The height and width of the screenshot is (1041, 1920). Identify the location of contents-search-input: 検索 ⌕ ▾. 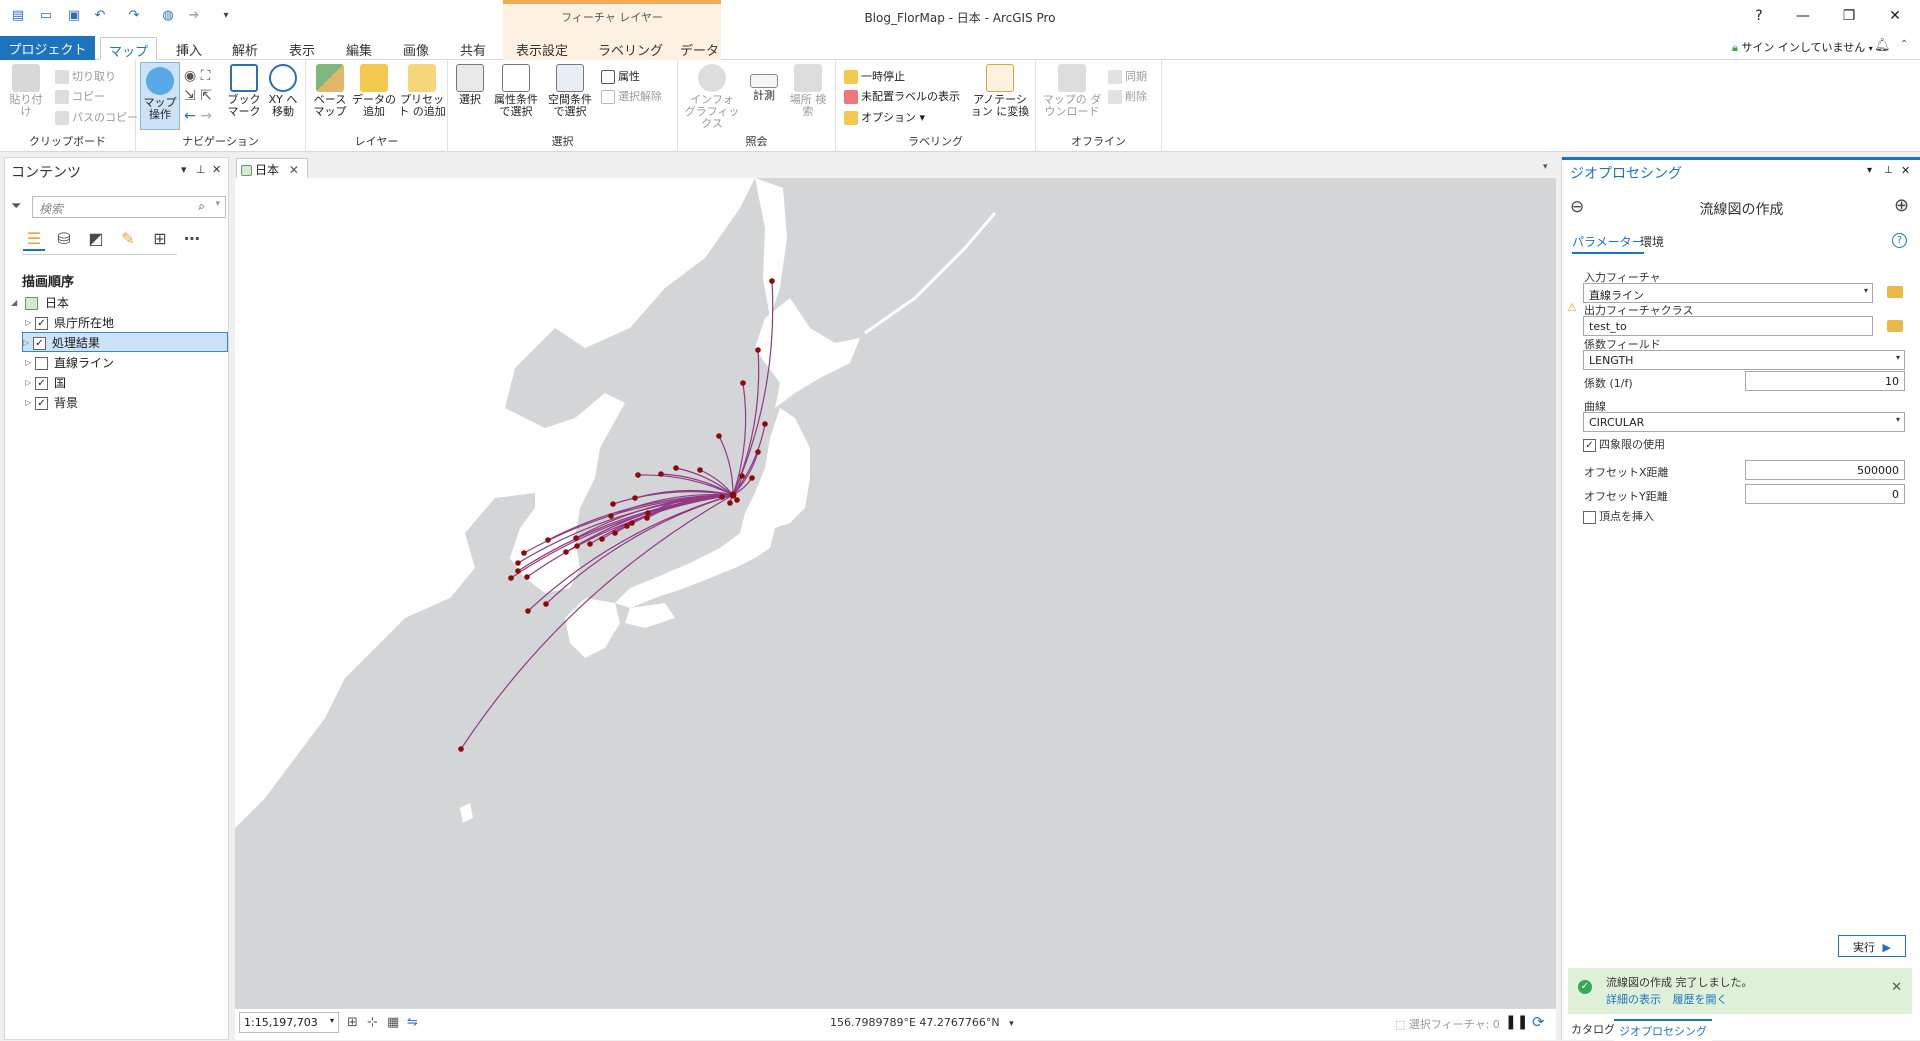
(129, 207).